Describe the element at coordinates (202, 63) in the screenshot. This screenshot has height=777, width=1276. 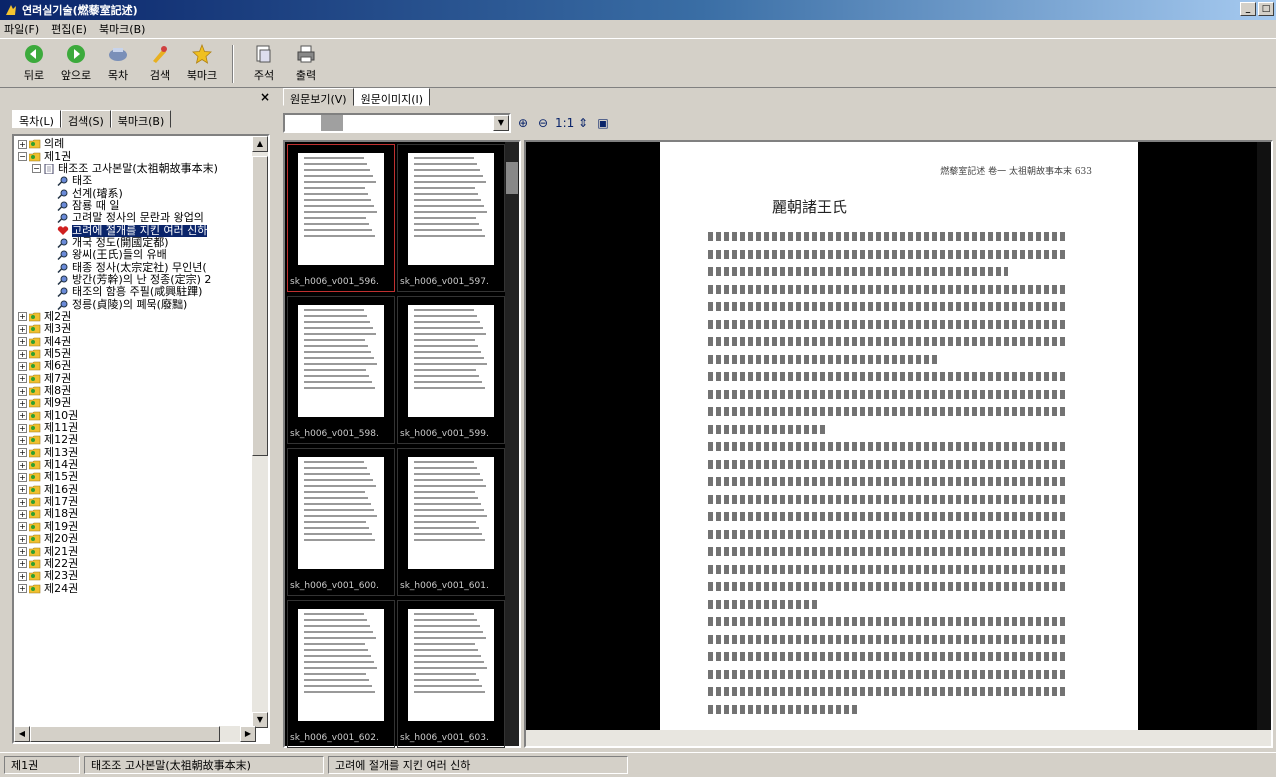
I see `bookmark-button: 북마크` at that location.